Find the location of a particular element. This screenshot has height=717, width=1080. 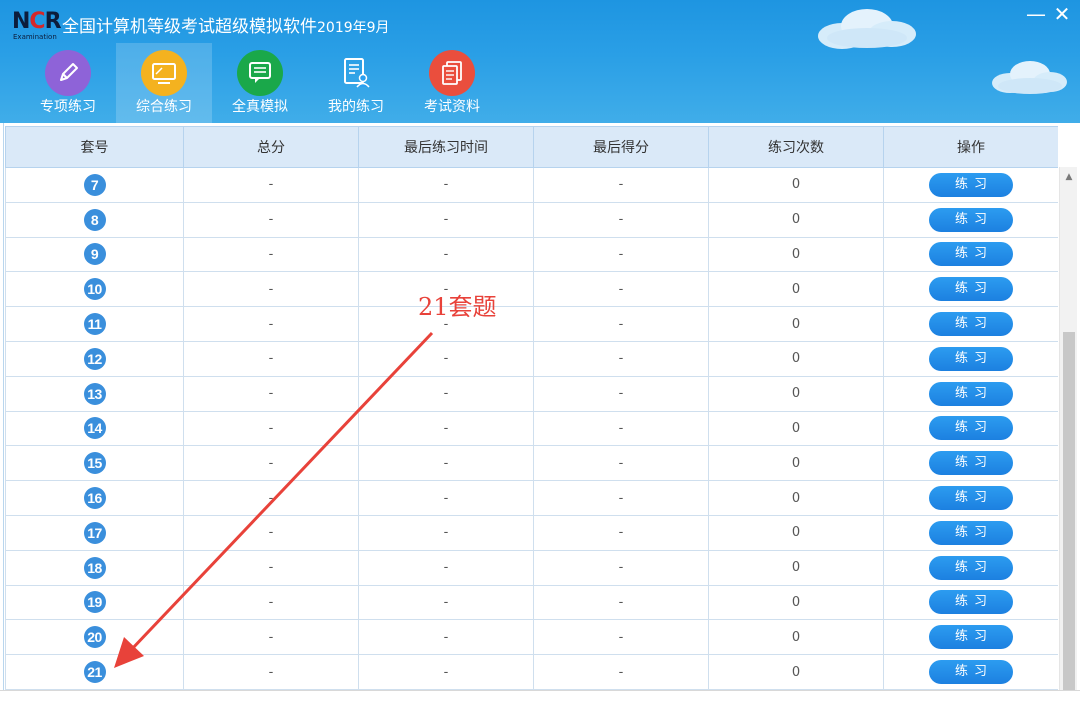

nav-item-my-practice: 我的练习 is located at coordinates (356, 83).